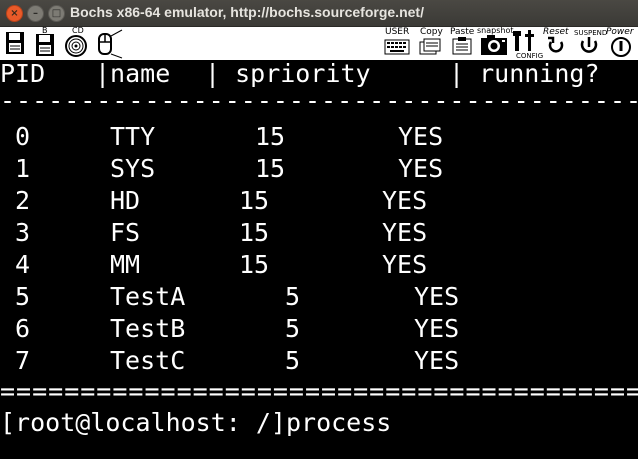 The image size is (638, 459). Describe the element at coordinates (462, 32) in the screenshot. I see `paste-label: Paste` at that location.